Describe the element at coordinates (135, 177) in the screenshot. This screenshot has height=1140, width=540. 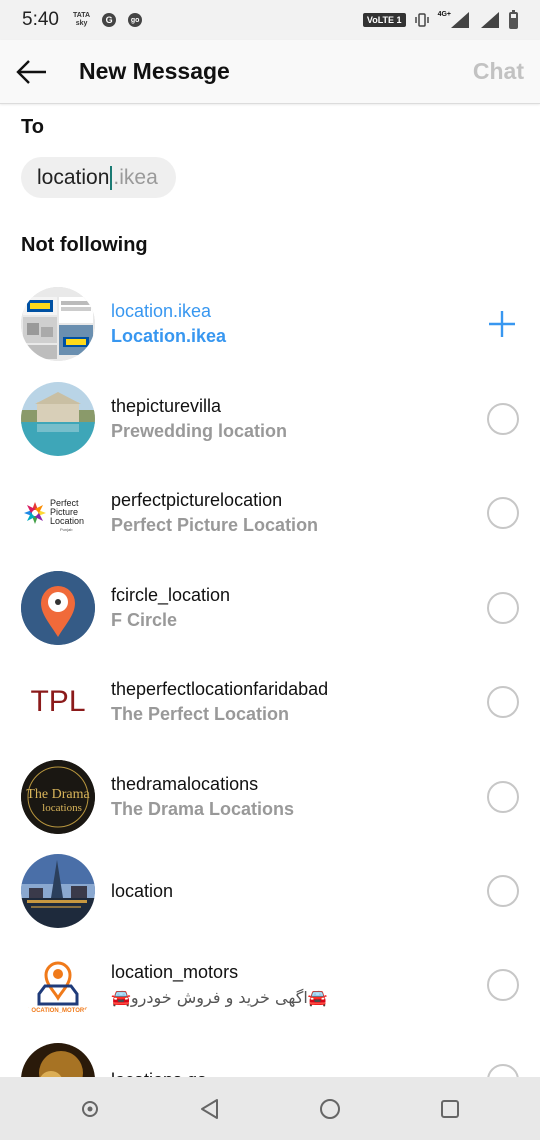
I see `search-autocomplete-text: .ikea` at that location.